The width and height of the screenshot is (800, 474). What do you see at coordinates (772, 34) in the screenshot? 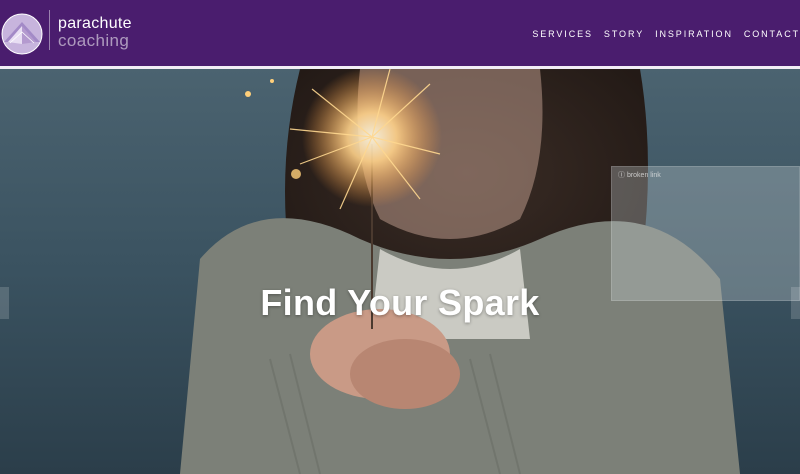
I see `nav-contact: CONTACT` at bounding box center [772, 34].